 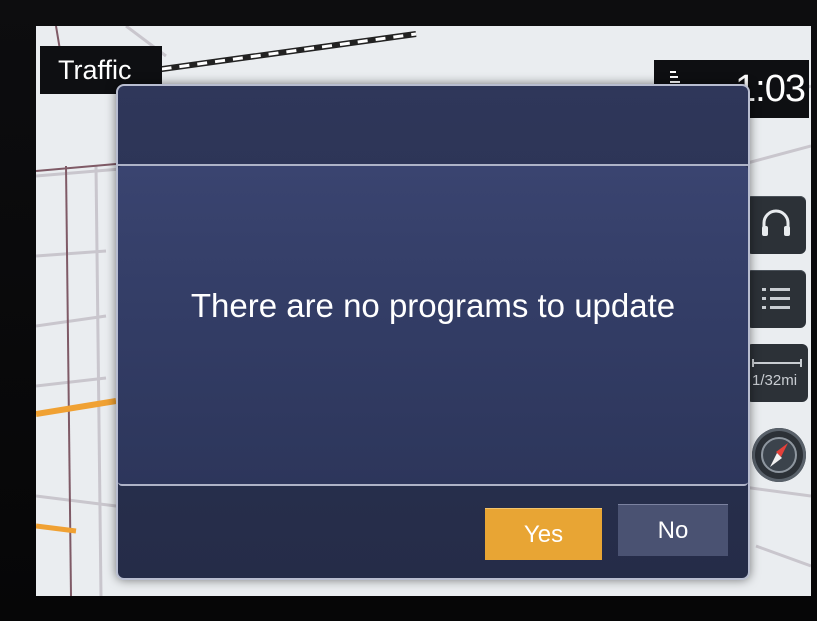 I want to click on voice-assist-button, so click(x=776, y=225).